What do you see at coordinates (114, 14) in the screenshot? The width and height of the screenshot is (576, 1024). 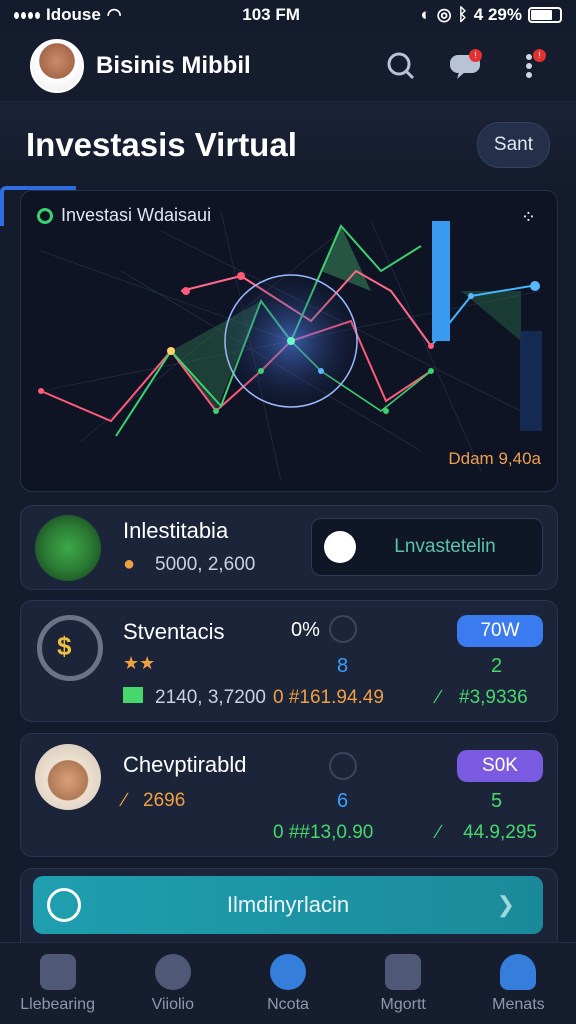 I see `wifi-icon: ◠` at bounding box center [114, 14].